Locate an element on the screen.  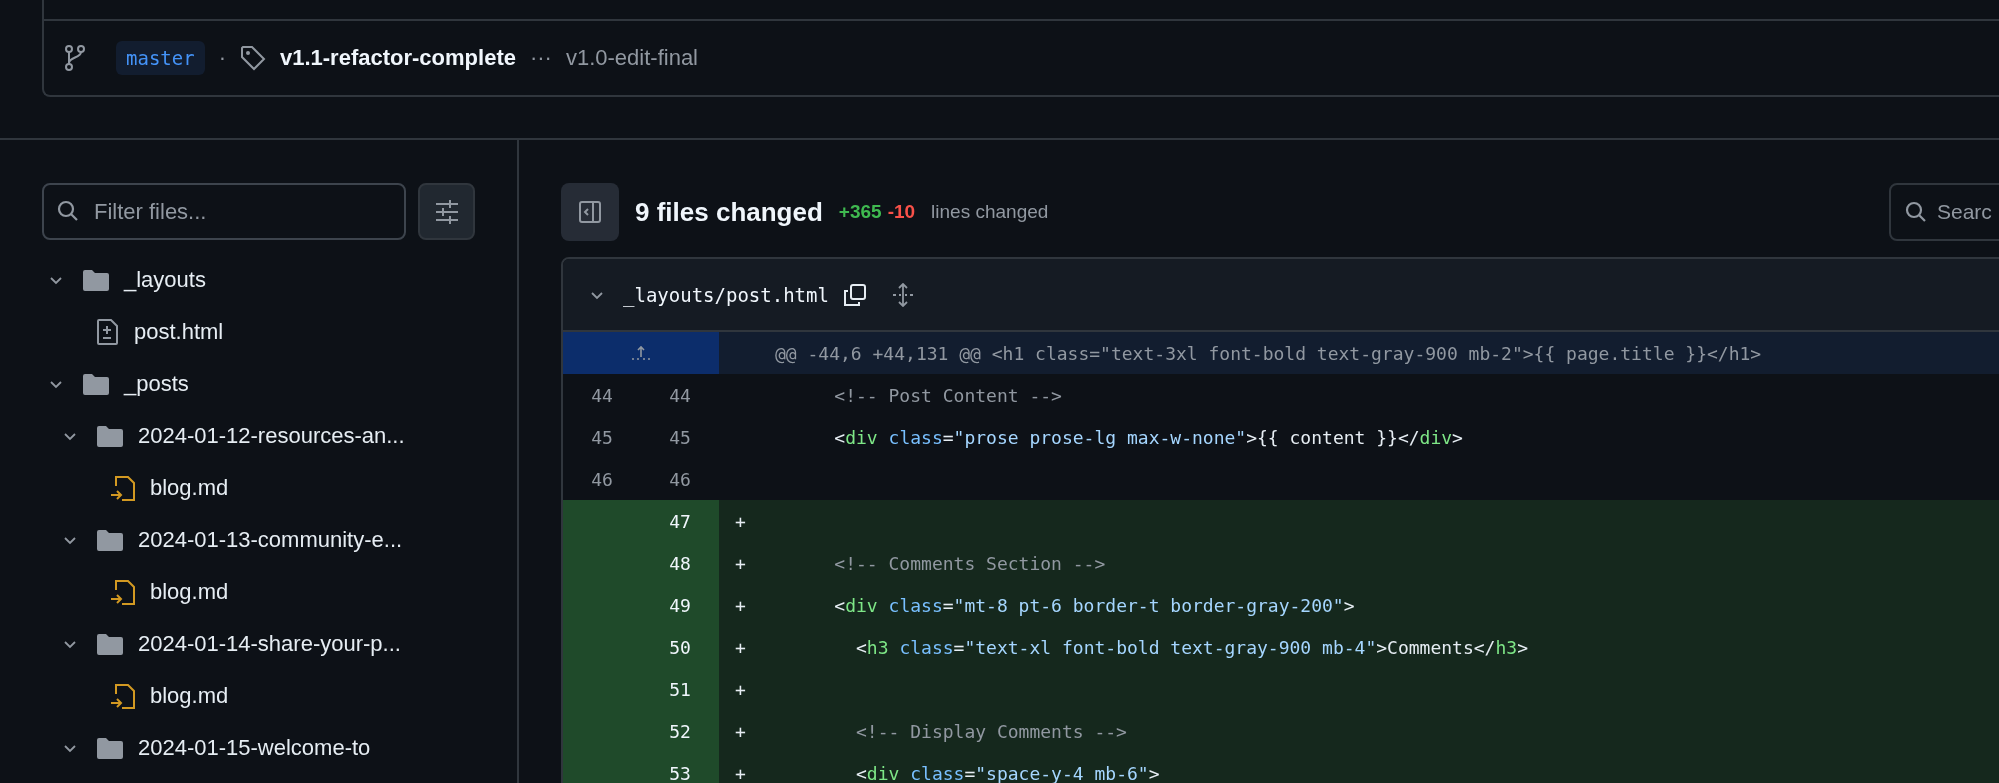
branch-icon is located at coordinates (75, 58).